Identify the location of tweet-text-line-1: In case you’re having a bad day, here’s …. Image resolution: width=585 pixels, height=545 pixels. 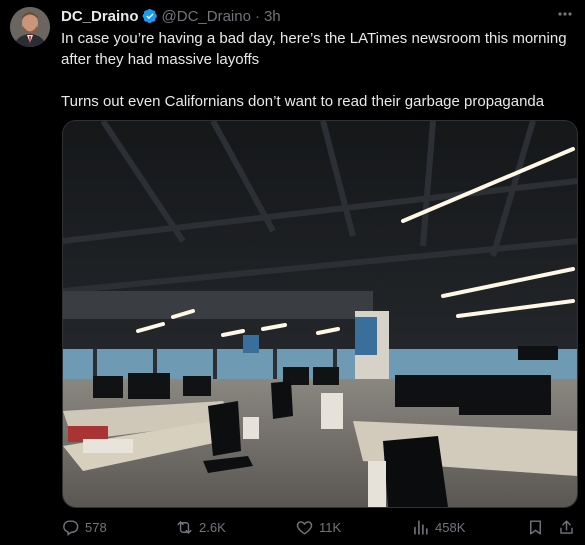
(314, 49).